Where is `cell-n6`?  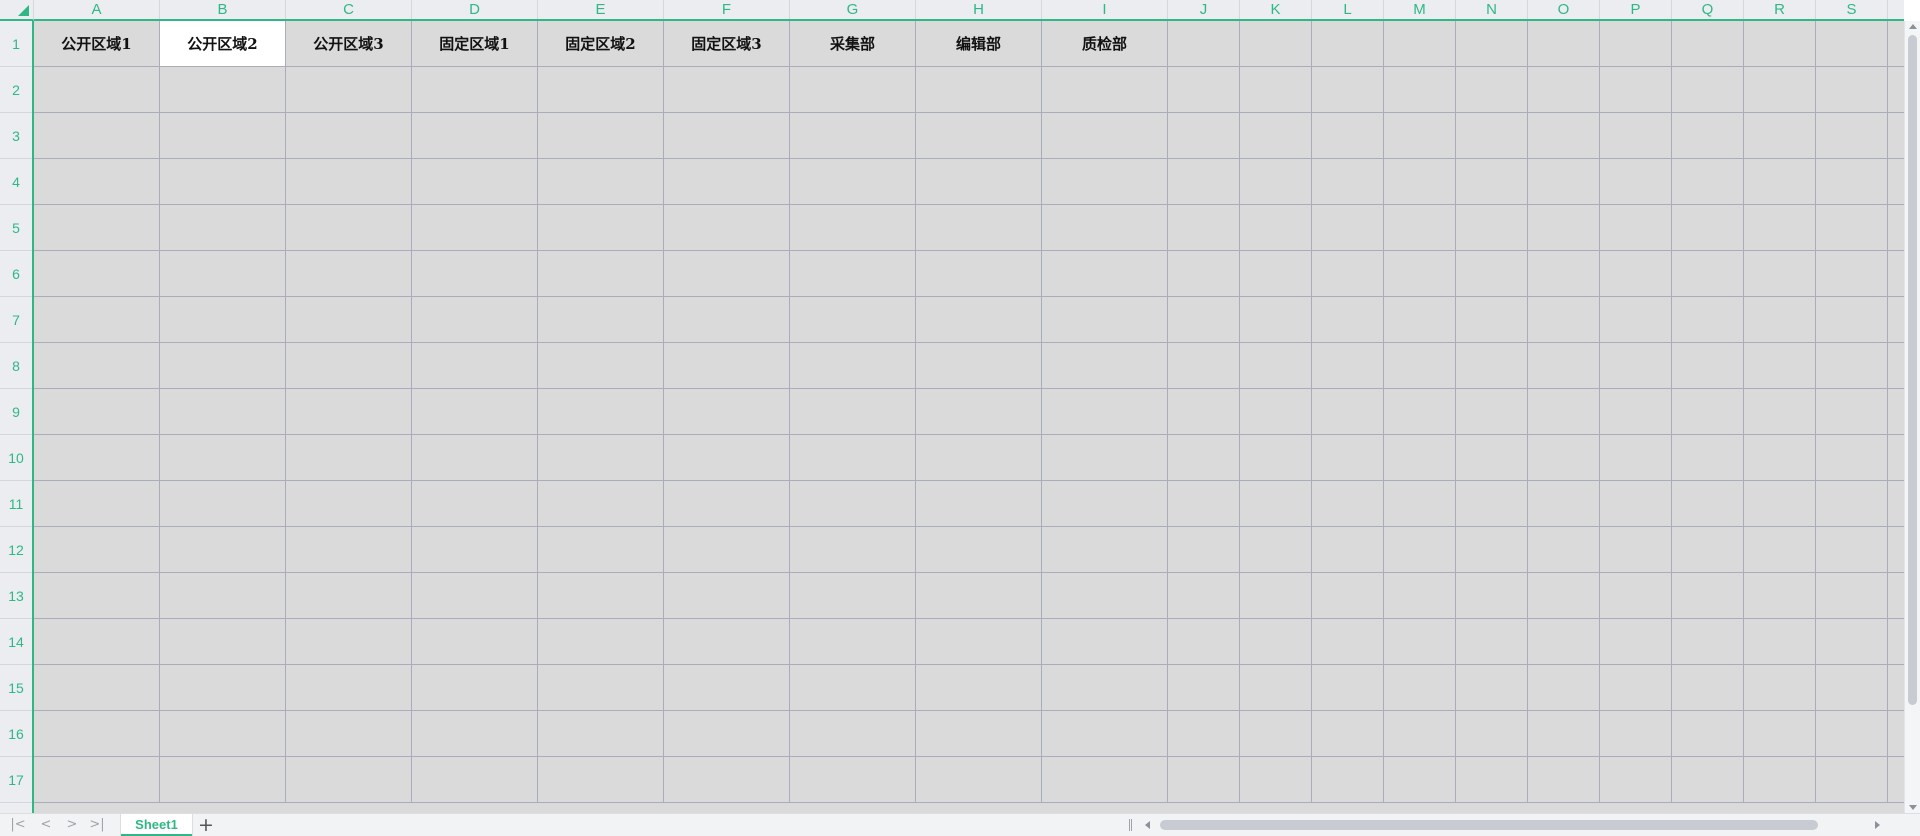 cell-n6 is located at coordinates (1492, 274).